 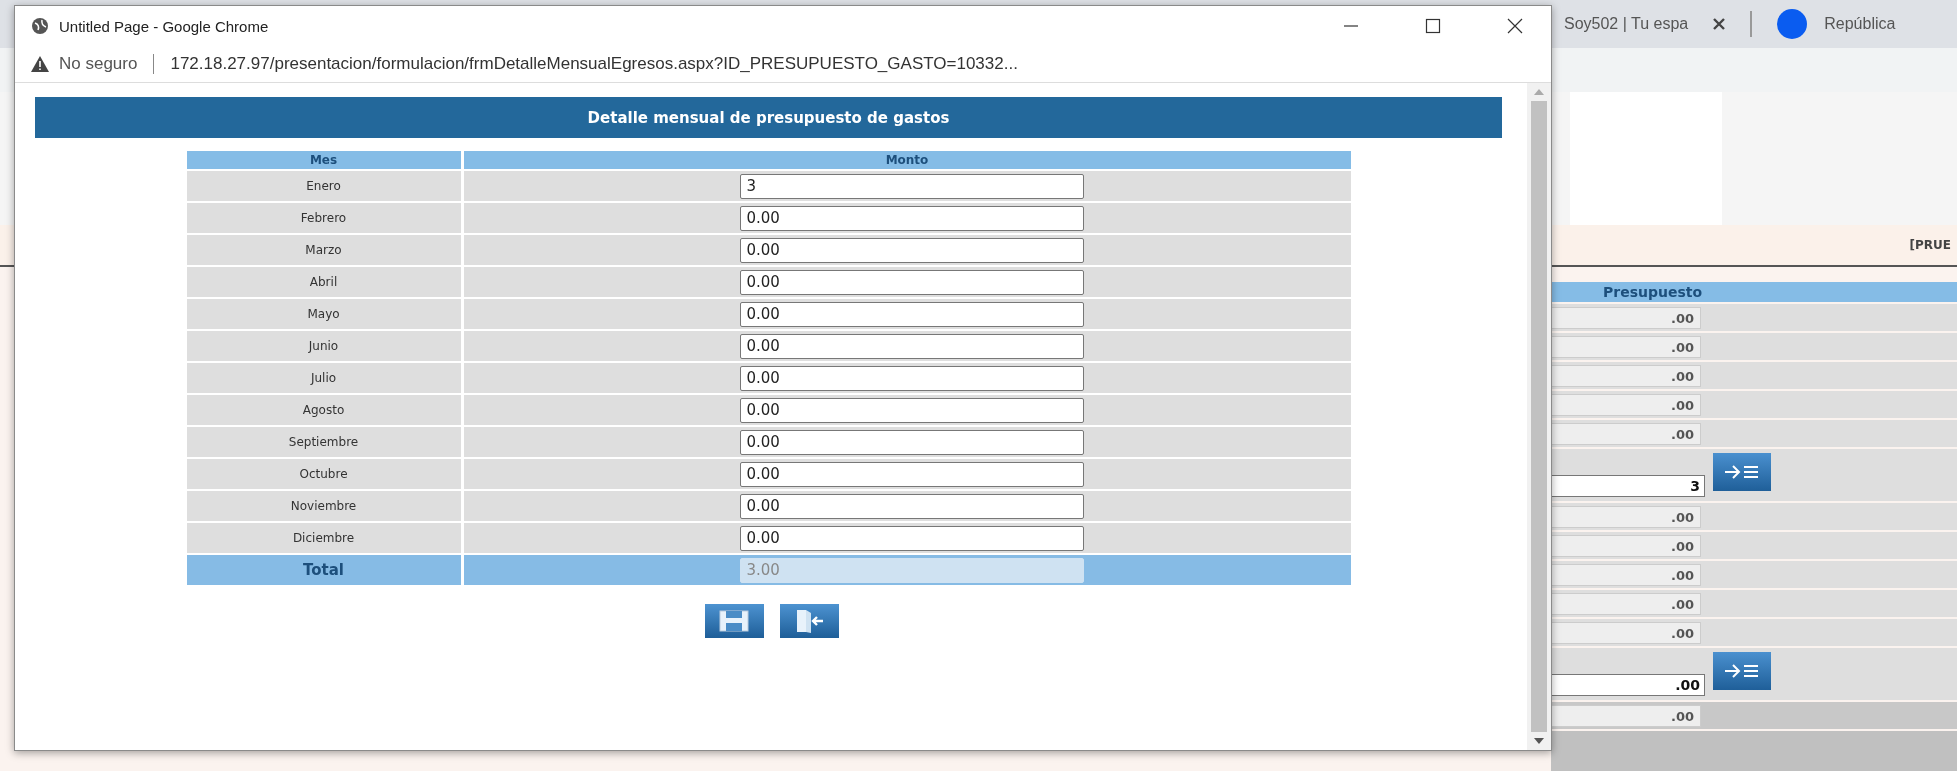 What do you see at coordinates (809, 621) in the screenshot?
I see `exit-button` at bounding box center [809, 621].